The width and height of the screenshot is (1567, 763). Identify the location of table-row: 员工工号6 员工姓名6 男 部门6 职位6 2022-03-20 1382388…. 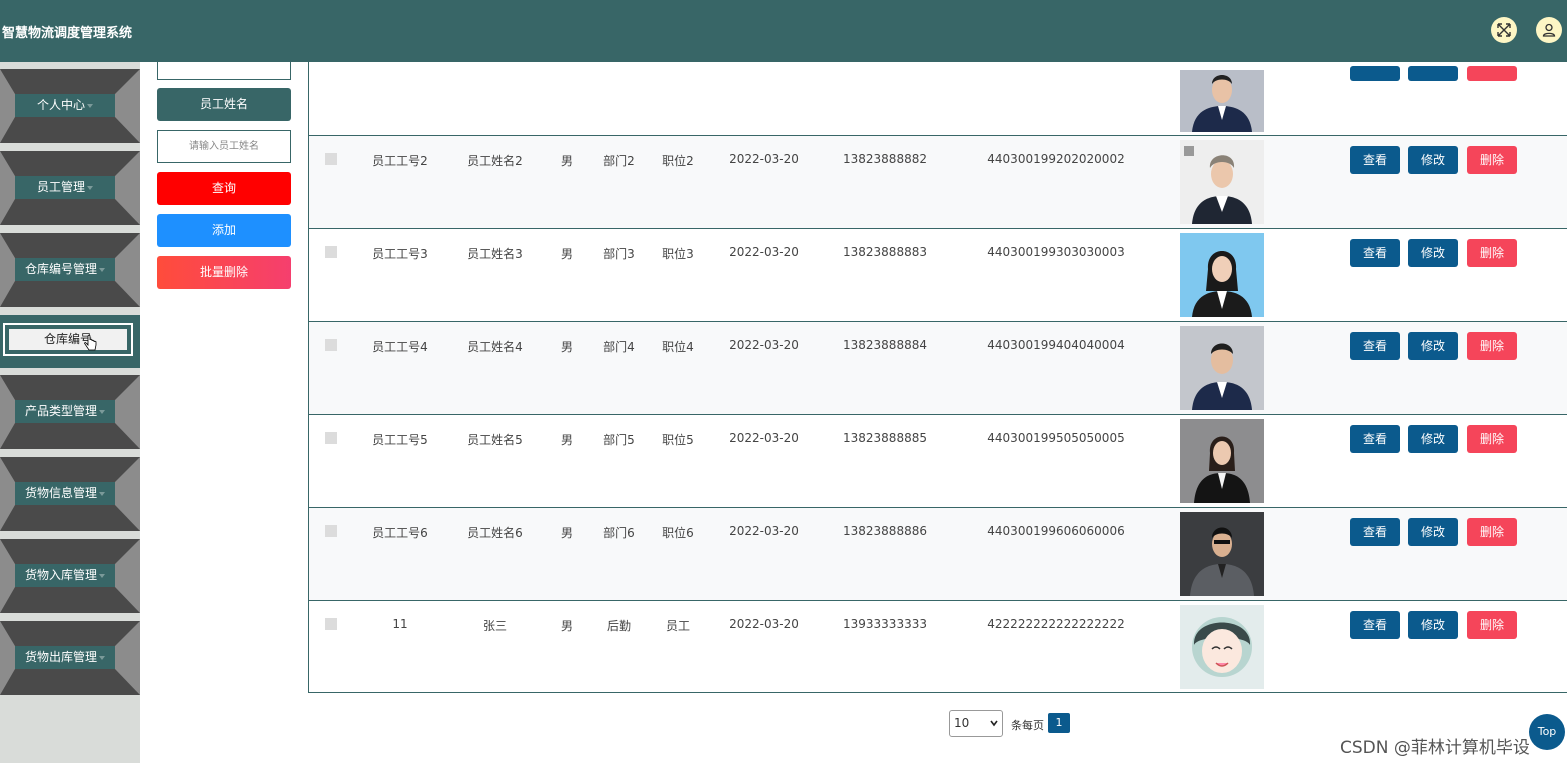
(938, 554).